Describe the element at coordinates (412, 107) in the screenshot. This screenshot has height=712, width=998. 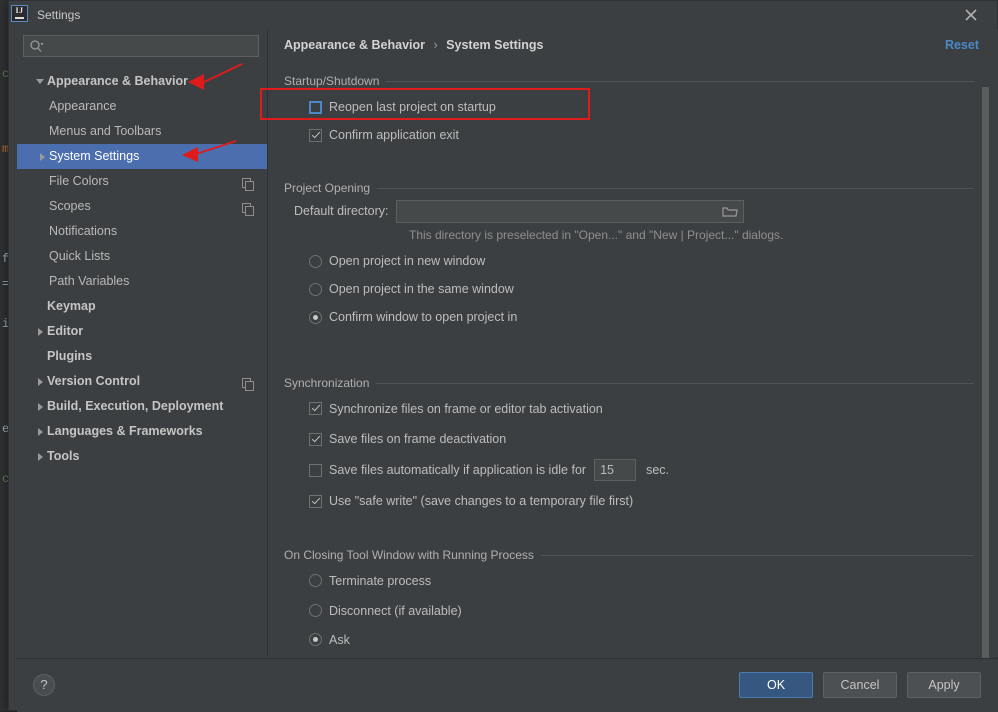
I see `reopen-last-project-label: Reopen last project on startup` at that location.